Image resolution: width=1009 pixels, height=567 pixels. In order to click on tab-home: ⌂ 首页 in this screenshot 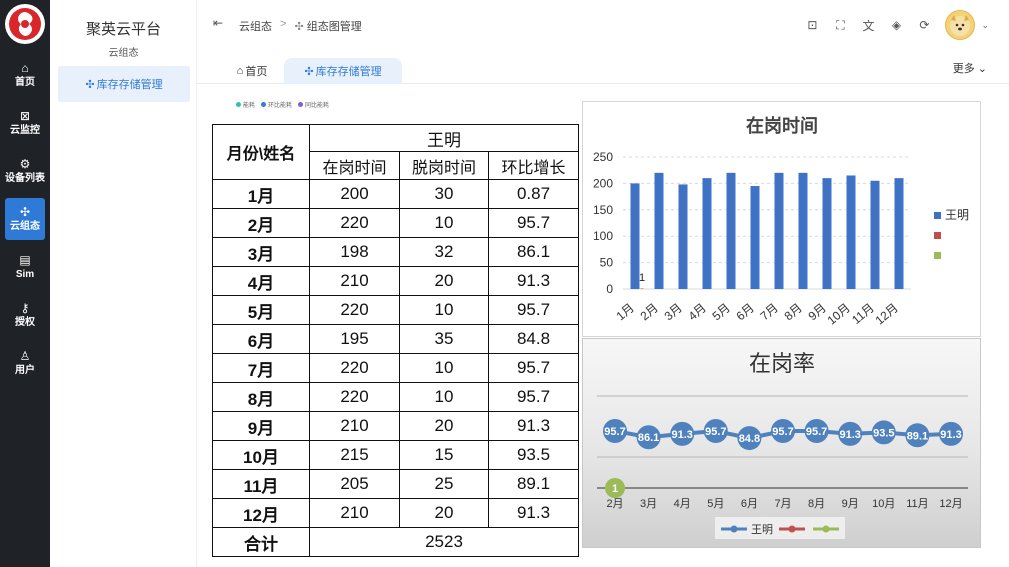, I will do `click(252, 71)`.